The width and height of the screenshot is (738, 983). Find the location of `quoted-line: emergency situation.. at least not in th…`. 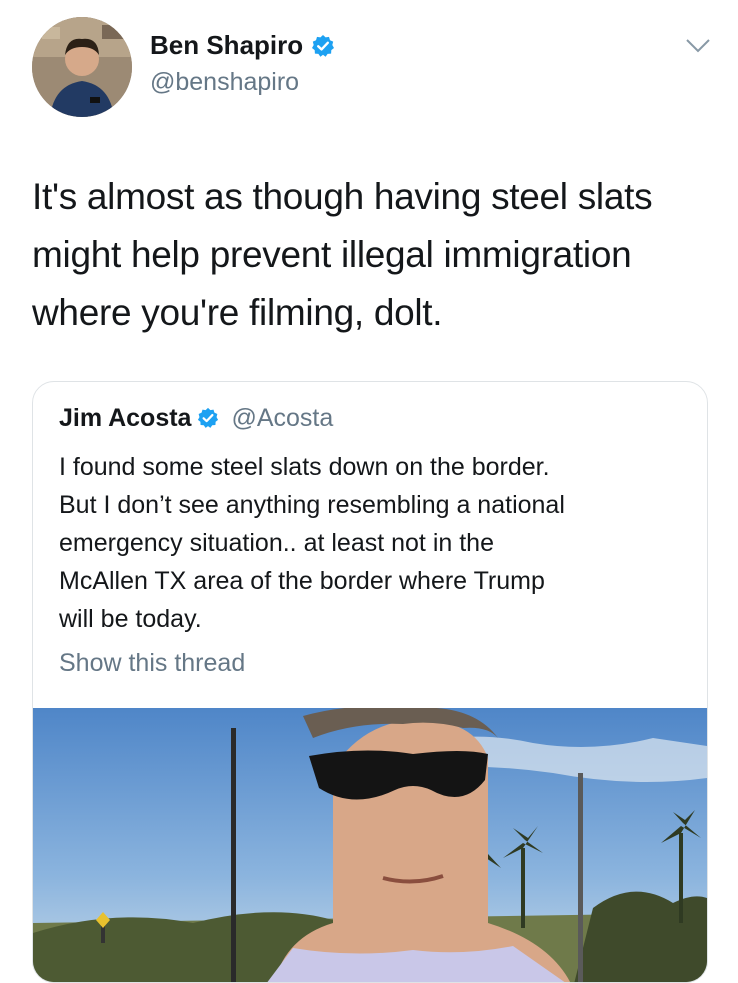

quoted-line: emergency situation.. at least not in th… is located at coordinates (276, 543).